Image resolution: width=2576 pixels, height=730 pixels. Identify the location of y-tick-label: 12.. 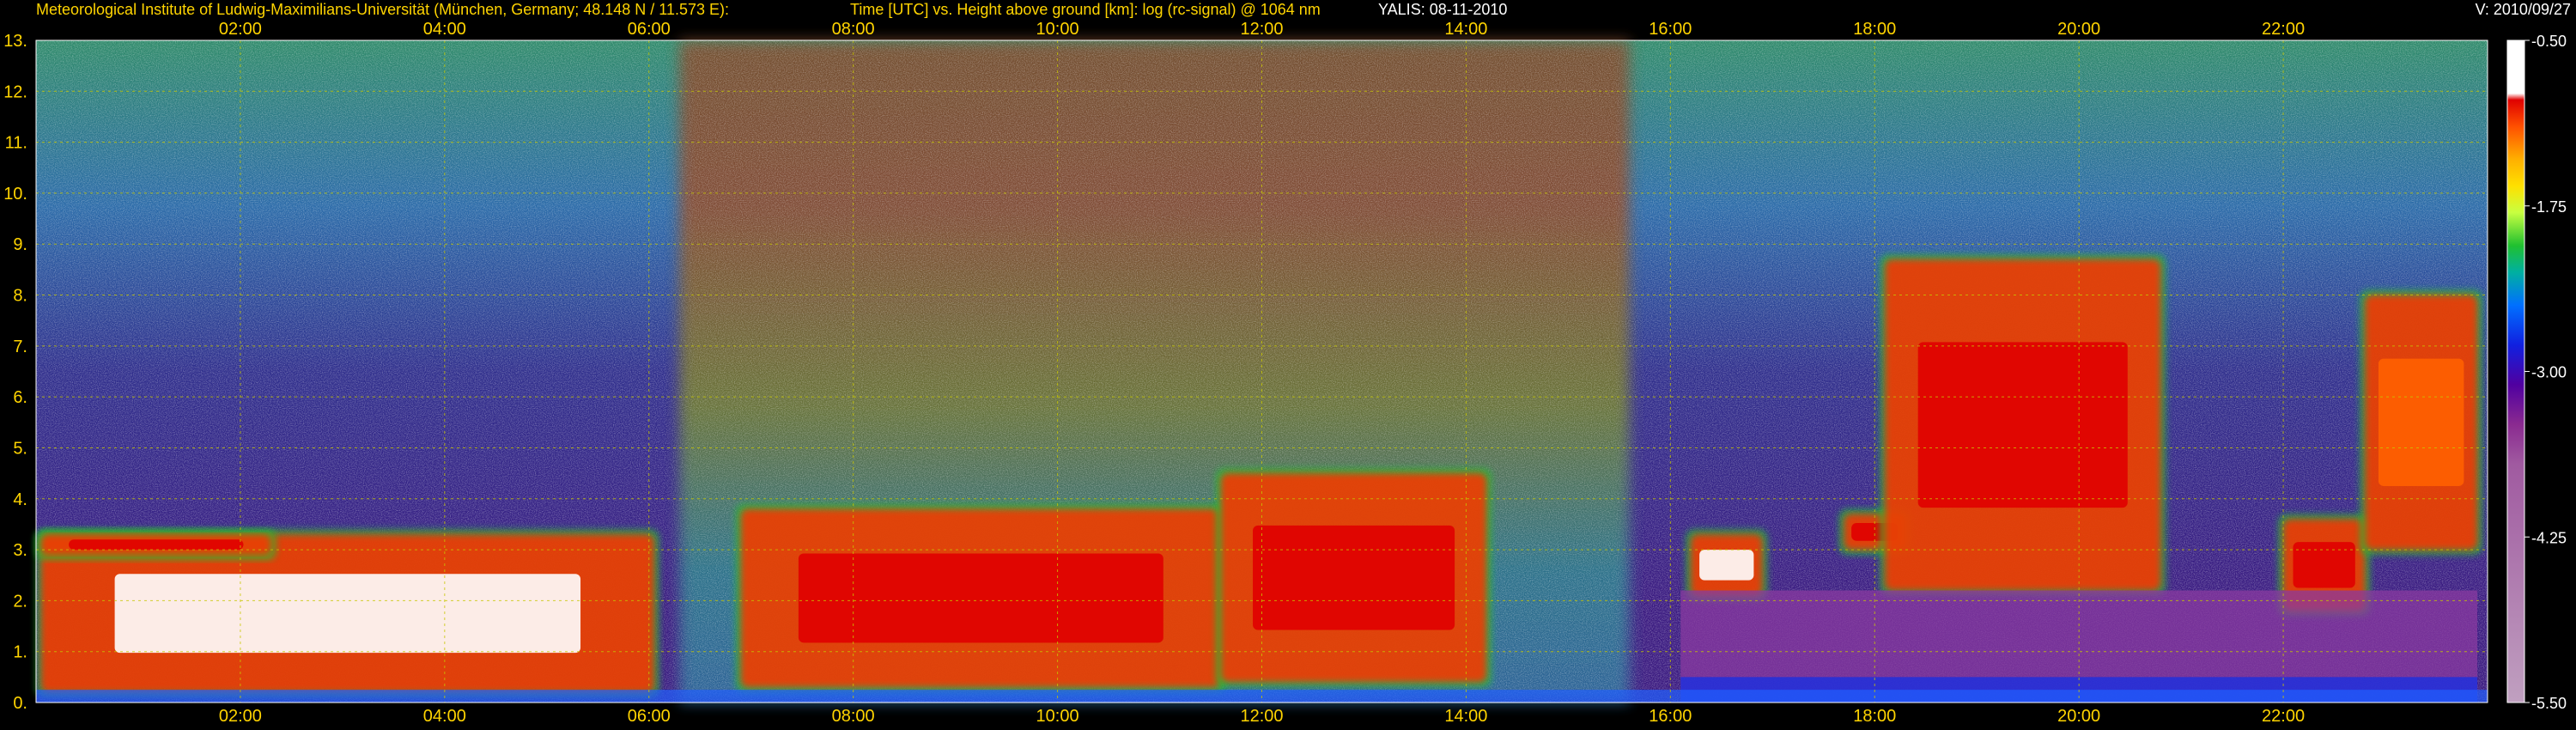
(15, 91).